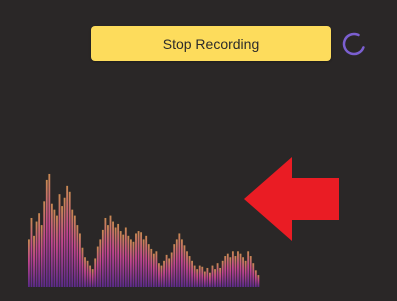 Image resolution: width=397 pixels, height=301 pixels. I want to click on red-pointer-arrow-icon, so click(291, 199).